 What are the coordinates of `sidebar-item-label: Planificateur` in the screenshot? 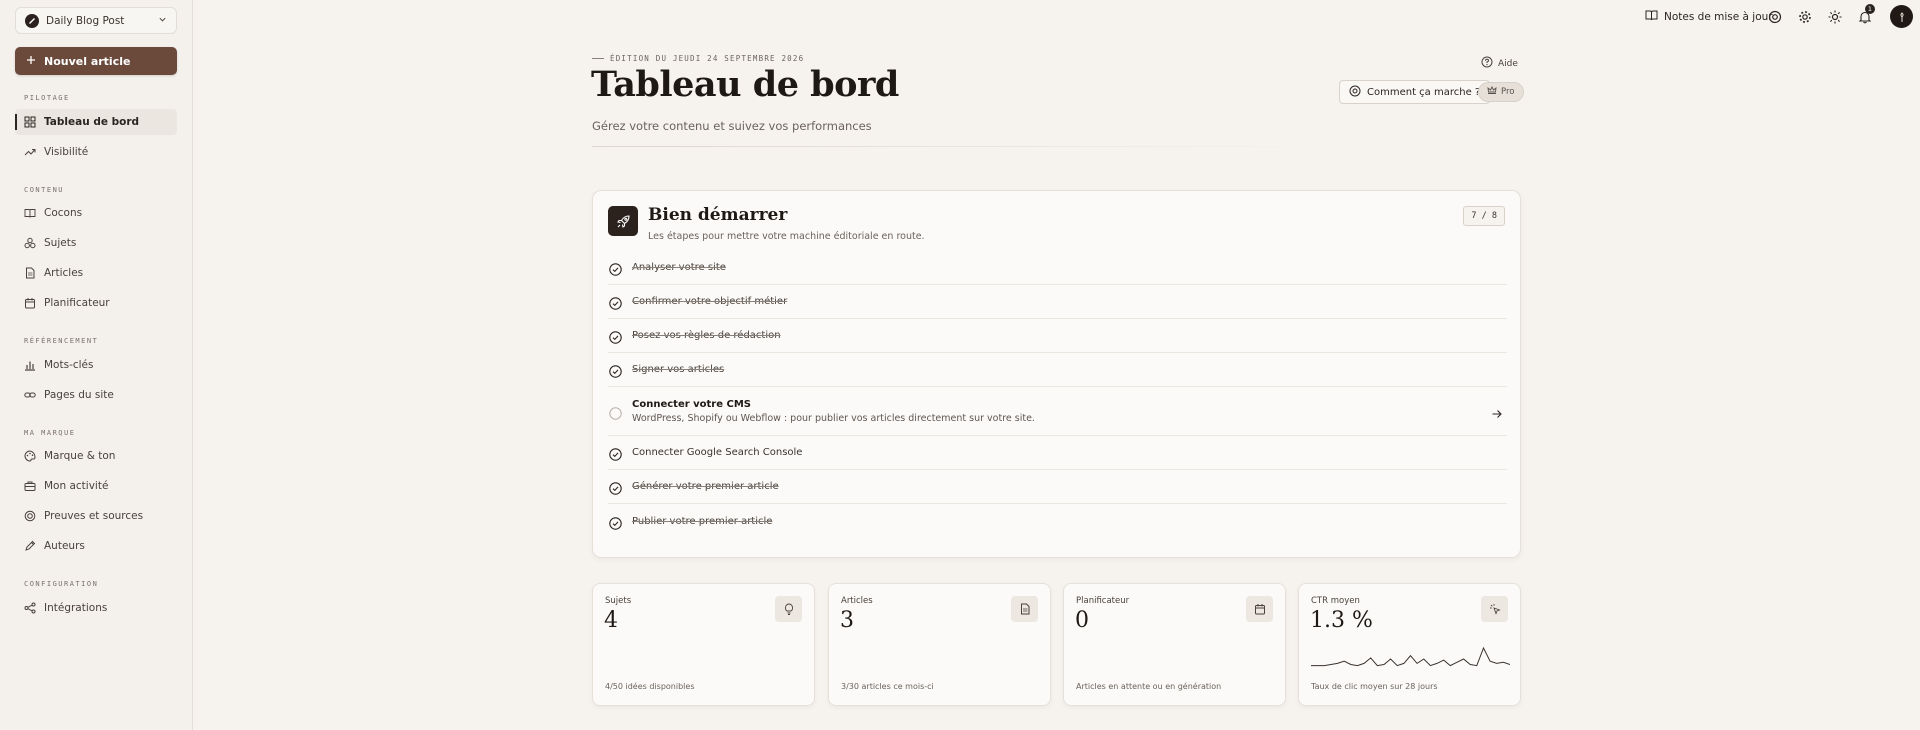 It's located at (77, 303).